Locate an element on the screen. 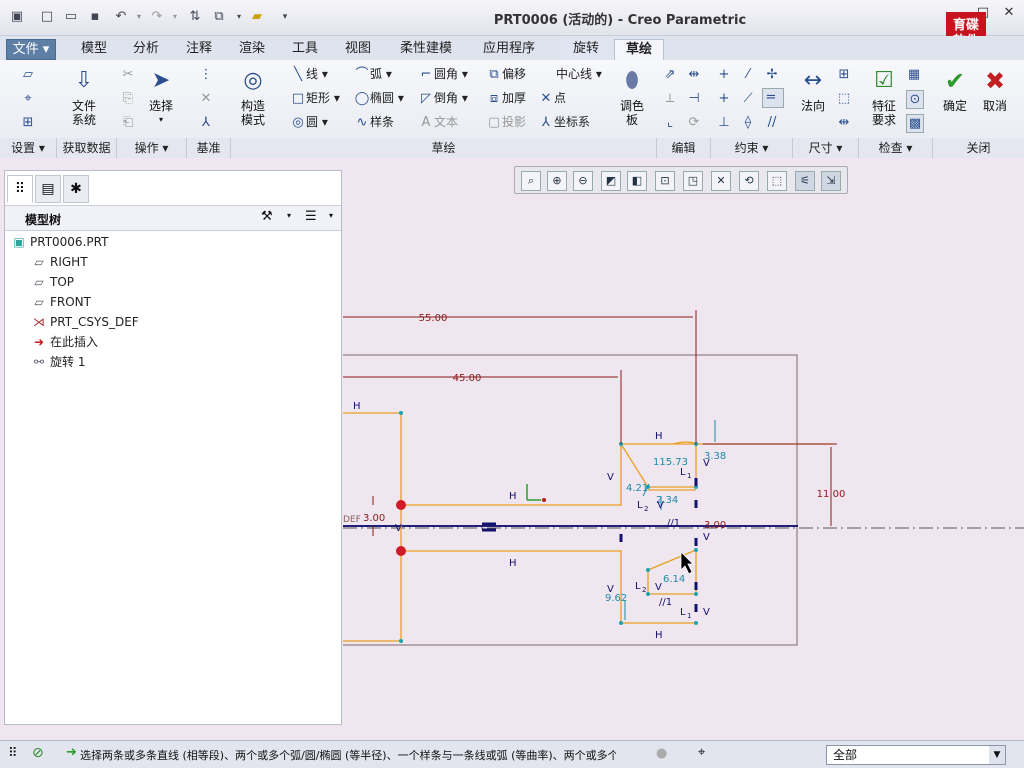 This screenshot has height=768, width=1024. zoom-in-icon: ⊕ is located at coordinates (557, 181).